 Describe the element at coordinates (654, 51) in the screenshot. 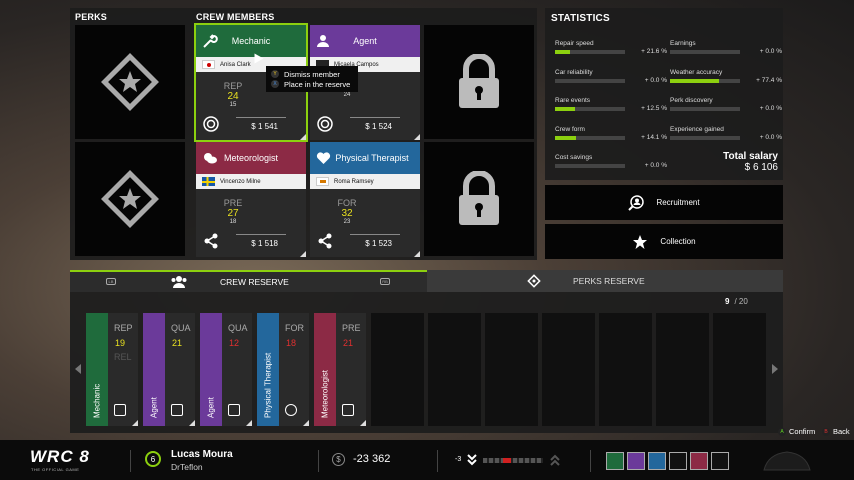

I see `stat-value: + 21.6 %` at that location.